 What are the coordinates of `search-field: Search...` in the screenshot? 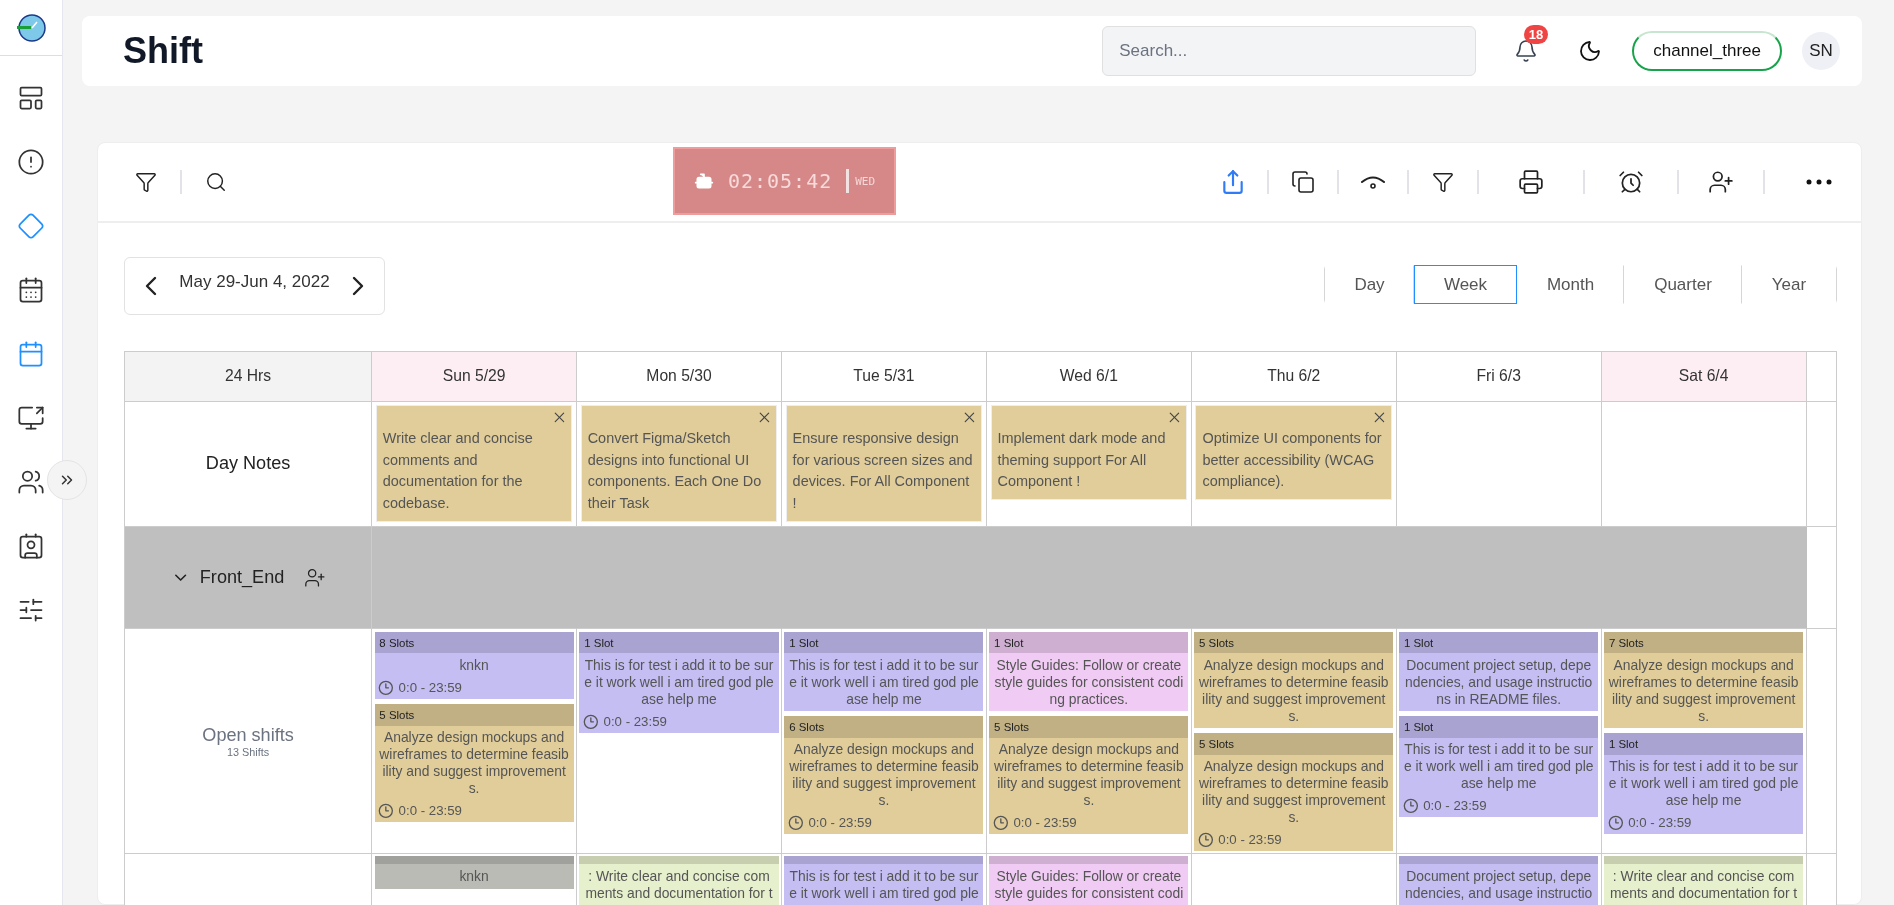 It's located at (1289, 51).